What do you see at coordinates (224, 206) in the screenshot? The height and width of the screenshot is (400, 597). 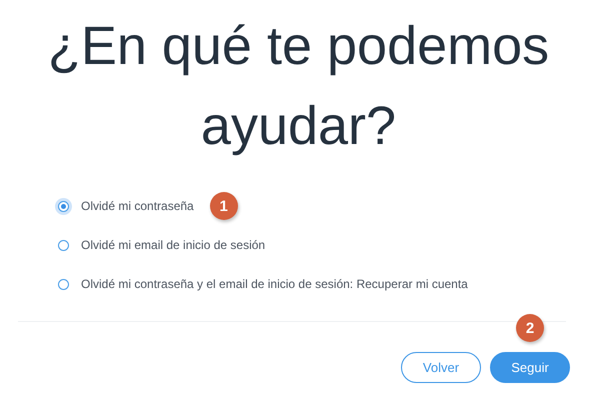 I see `step-badge: 1` at bounding box center [224, 206].